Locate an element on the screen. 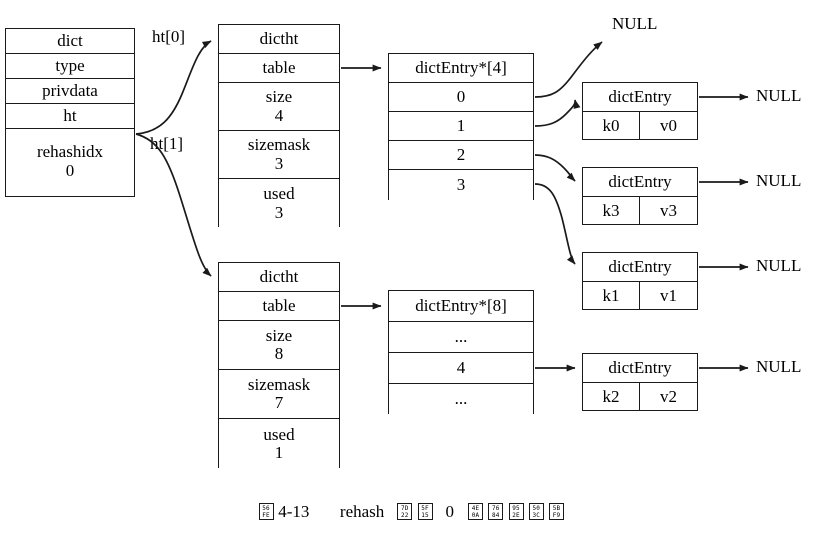 This screenshot has height=534, width=828. cjk-glyph-box: 5F 15 is located at coordinates (425, 511).